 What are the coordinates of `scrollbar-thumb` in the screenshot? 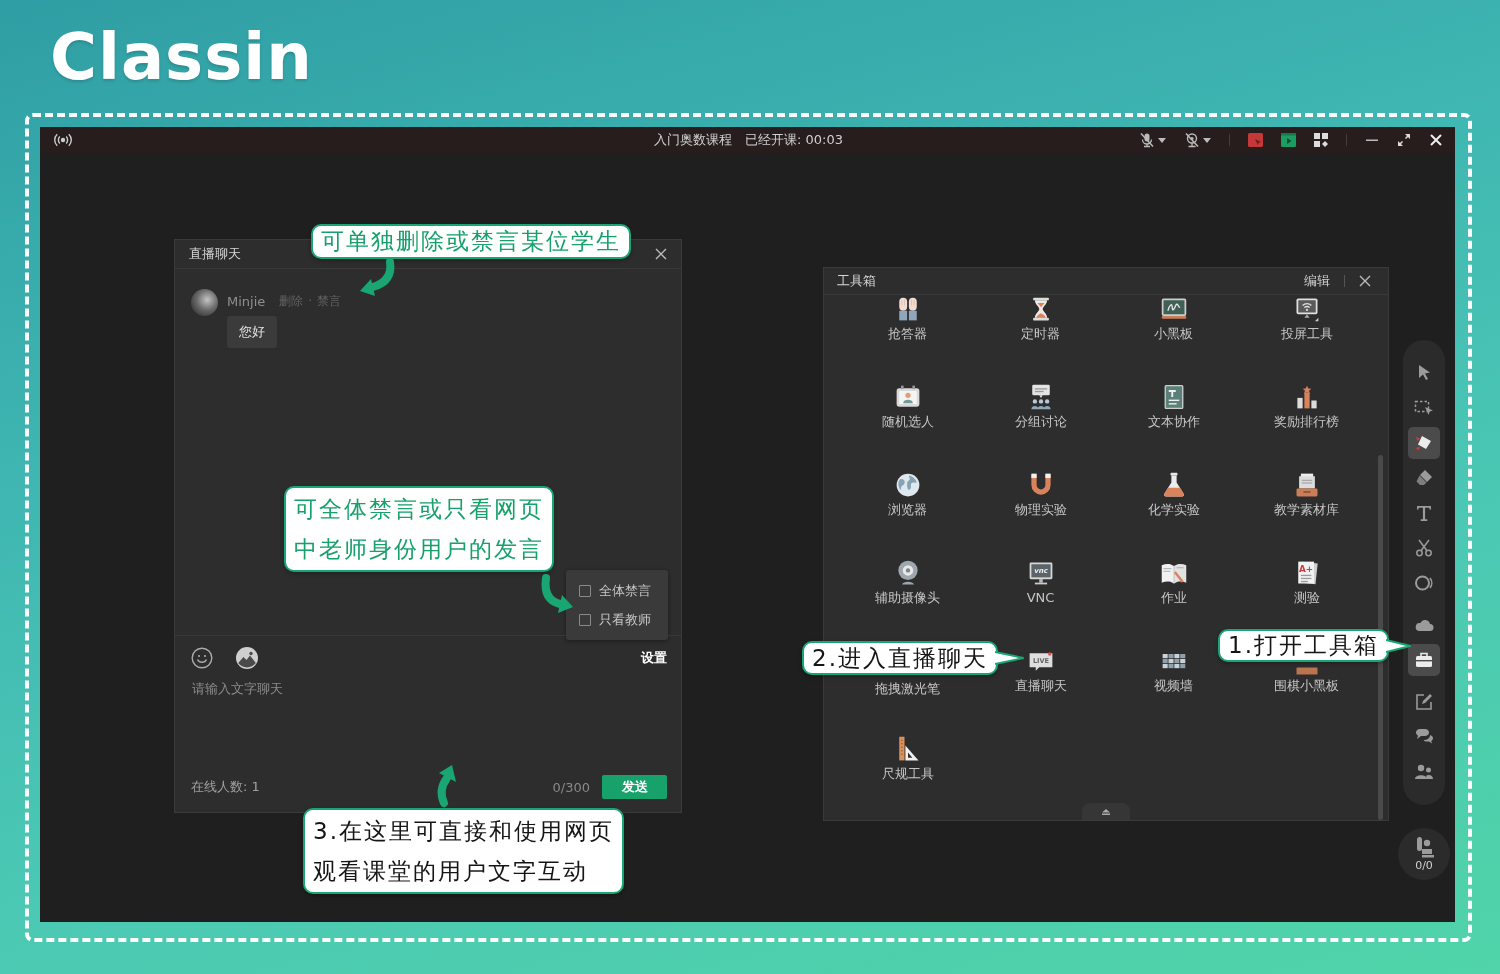 It's located at (1380, 637).